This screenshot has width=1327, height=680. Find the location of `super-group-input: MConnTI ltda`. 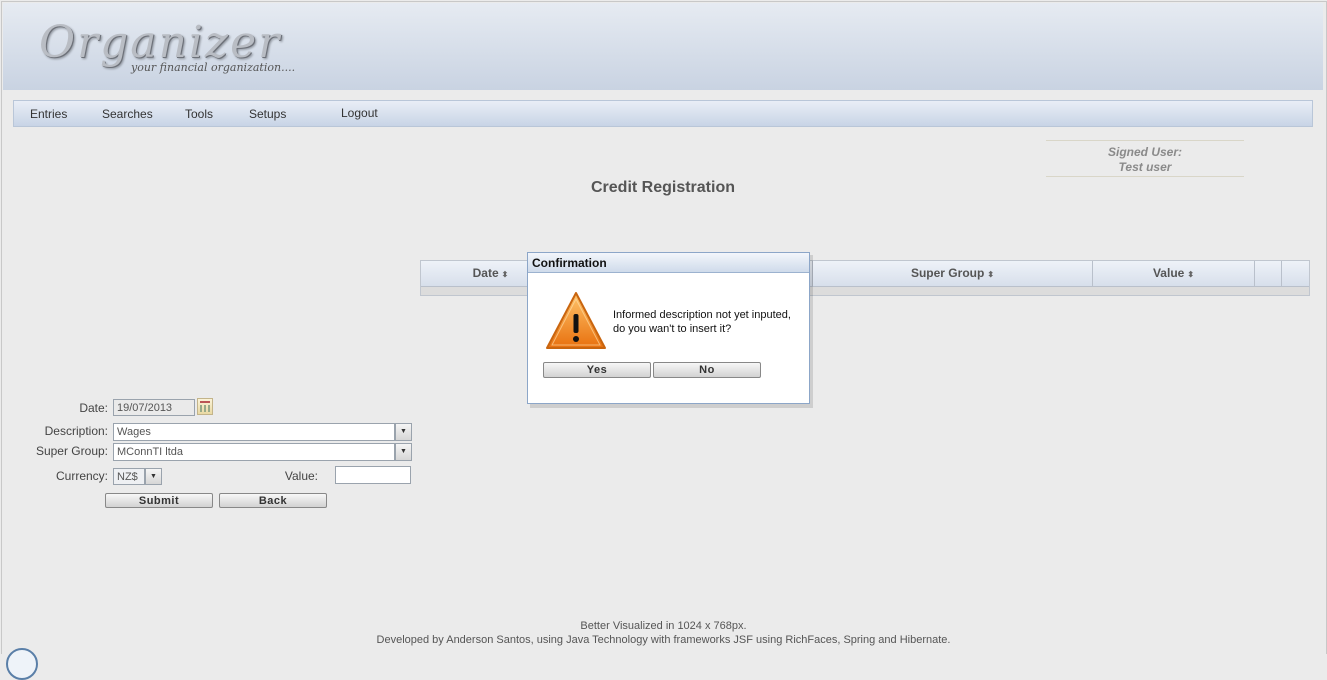

super-group-input: MConnTI ltda is located at coordinates (254, 452).